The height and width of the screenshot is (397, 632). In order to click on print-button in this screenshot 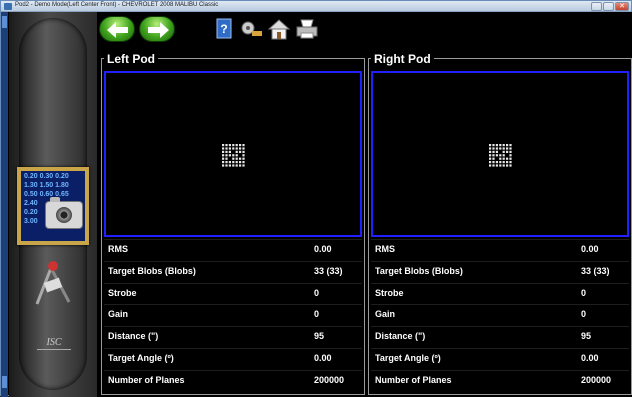, I will do `click(307, 29)`.